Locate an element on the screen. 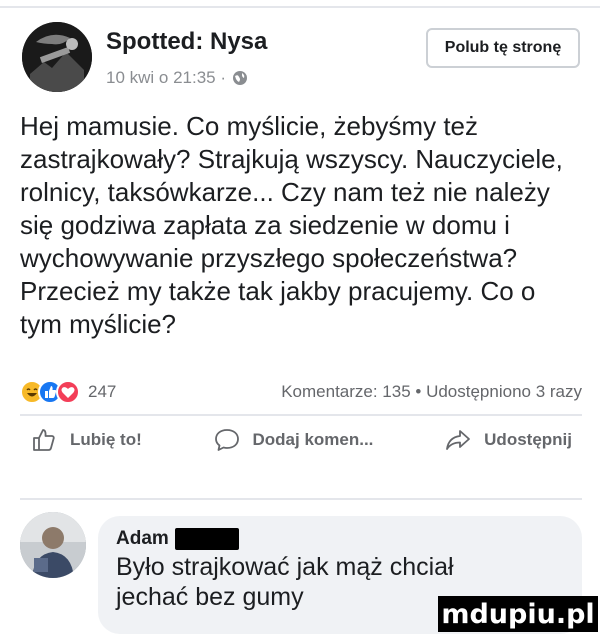 The image size is (600, 638). stats-divider is located at coordinates (301, 415).